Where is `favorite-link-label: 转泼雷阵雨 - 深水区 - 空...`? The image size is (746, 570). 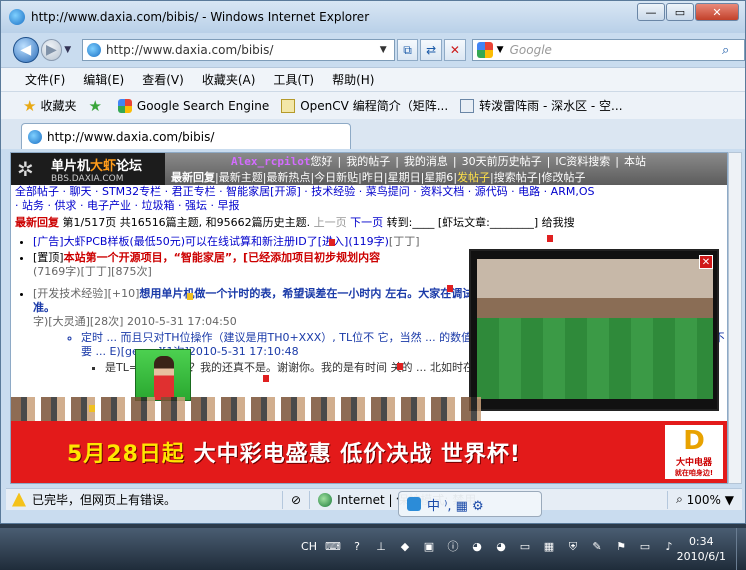 favorite-link-label: 转泼雷阵雨 - 深水区 - 空... is located at coordinates (551, 106).